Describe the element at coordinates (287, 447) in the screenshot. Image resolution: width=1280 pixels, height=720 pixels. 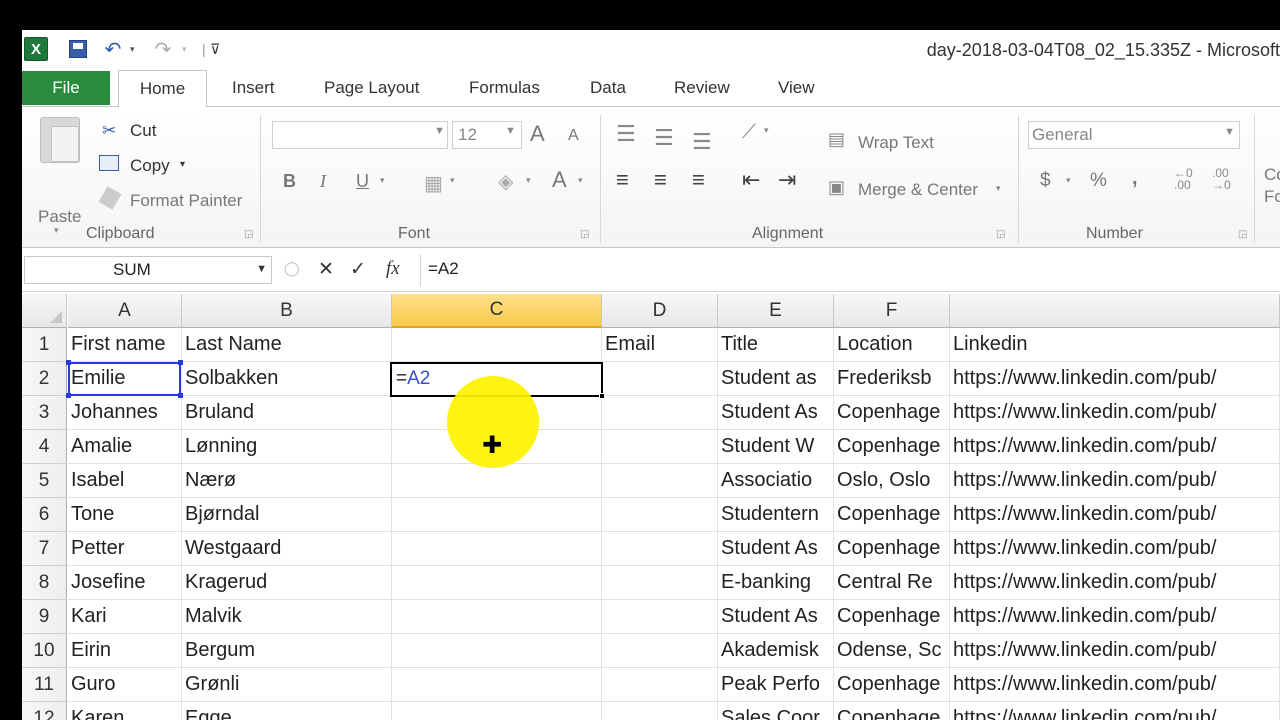
I see `cell-b4: Lønning` at that location.